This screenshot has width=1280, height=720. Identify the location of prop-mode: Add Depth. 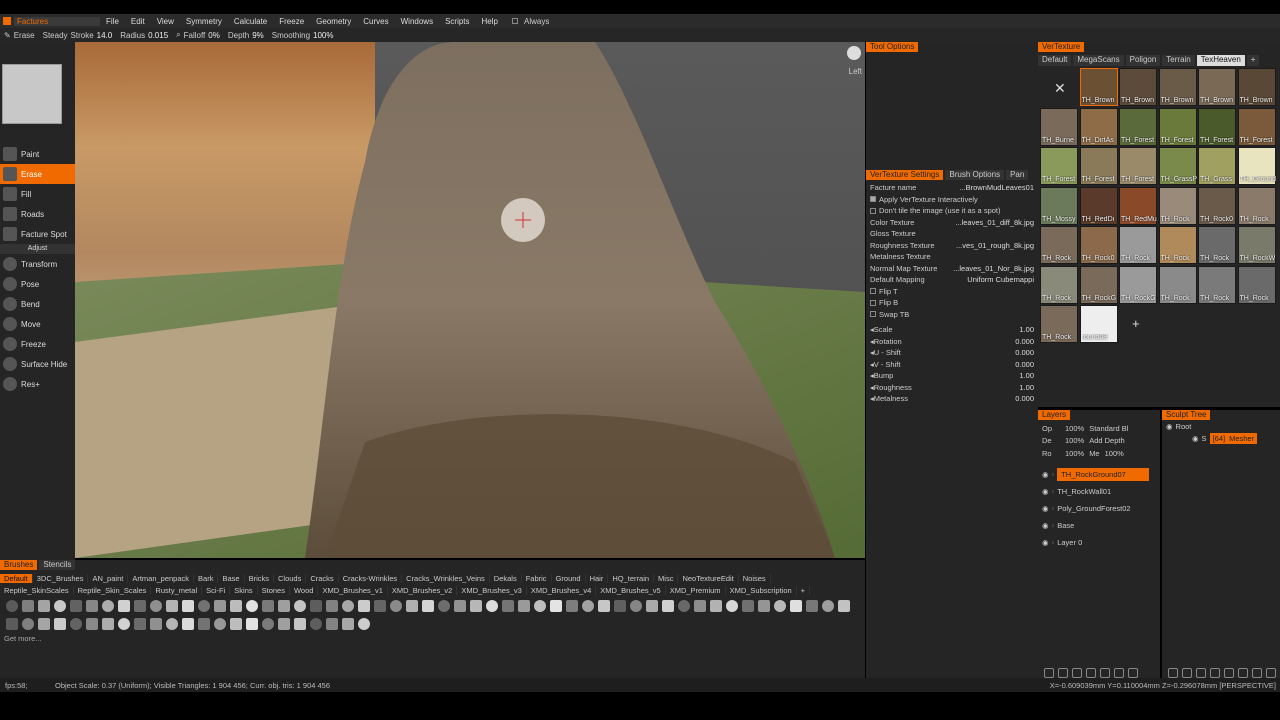
(1106, 440).